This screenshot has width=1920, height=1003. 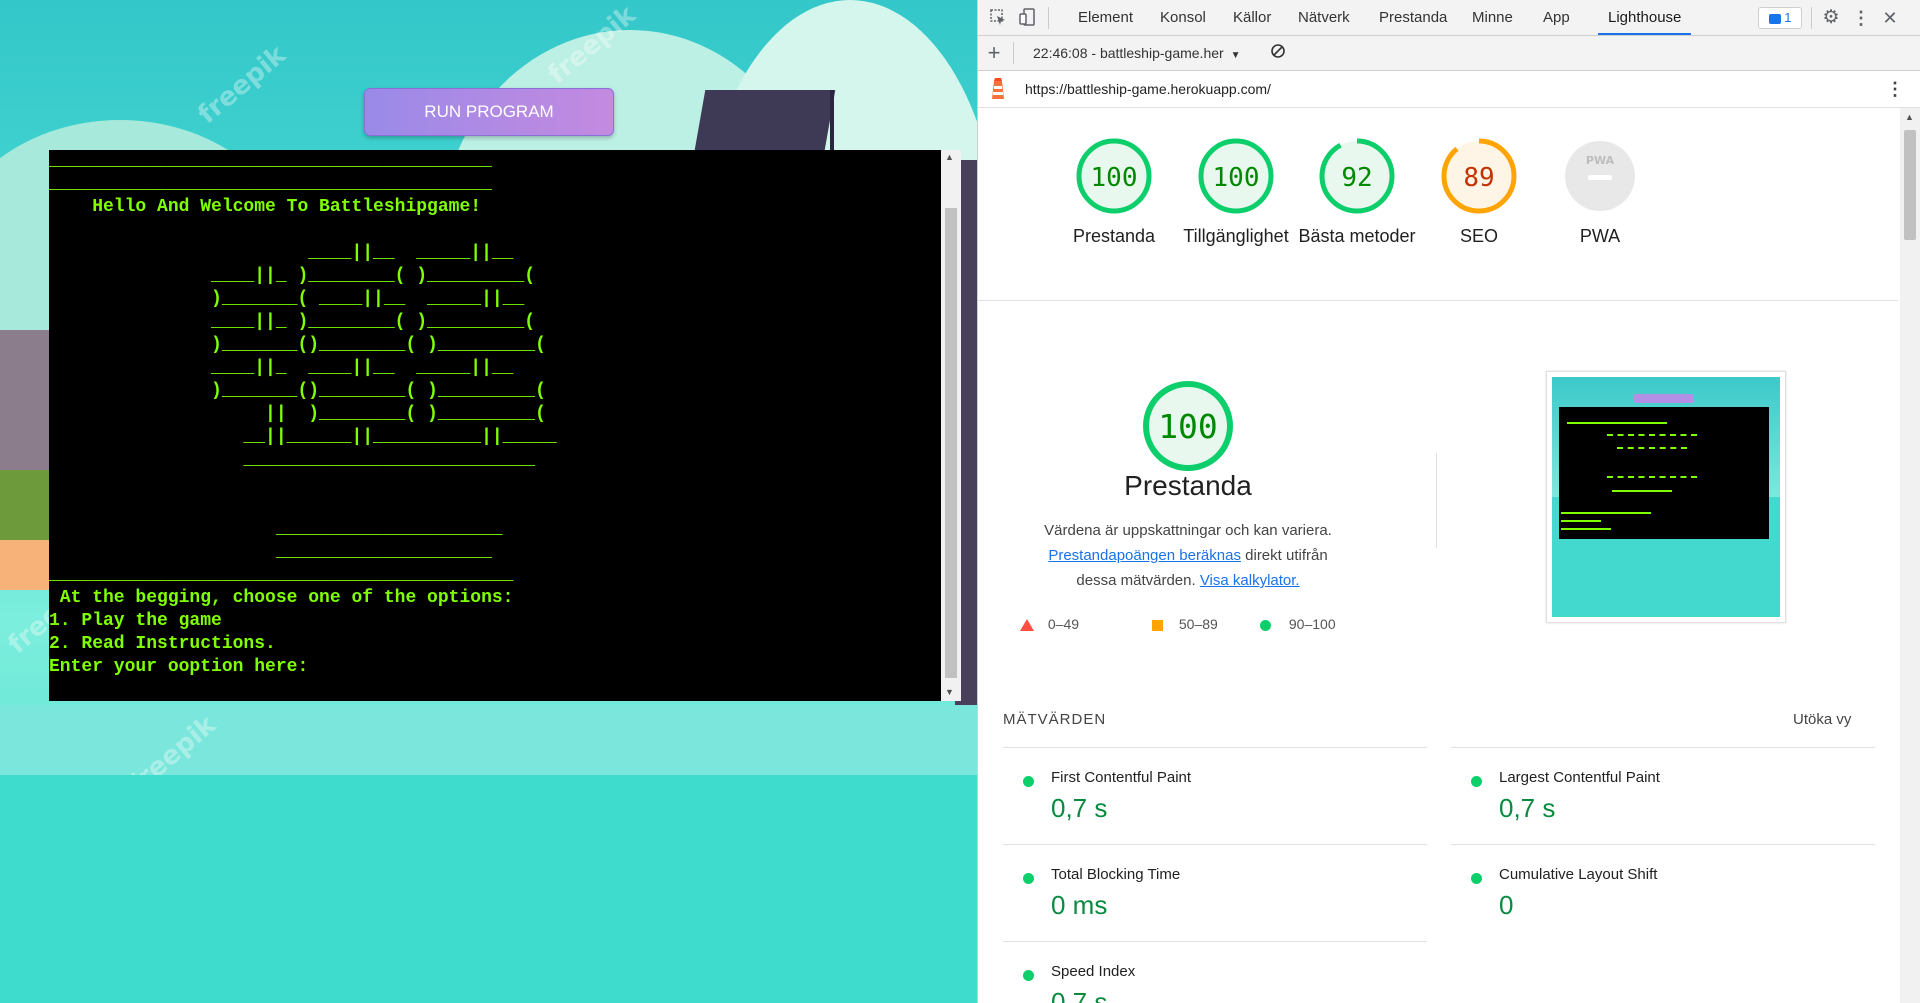 I want to click on legend-item-fail: 0–49, so click(x=1049, y=624).